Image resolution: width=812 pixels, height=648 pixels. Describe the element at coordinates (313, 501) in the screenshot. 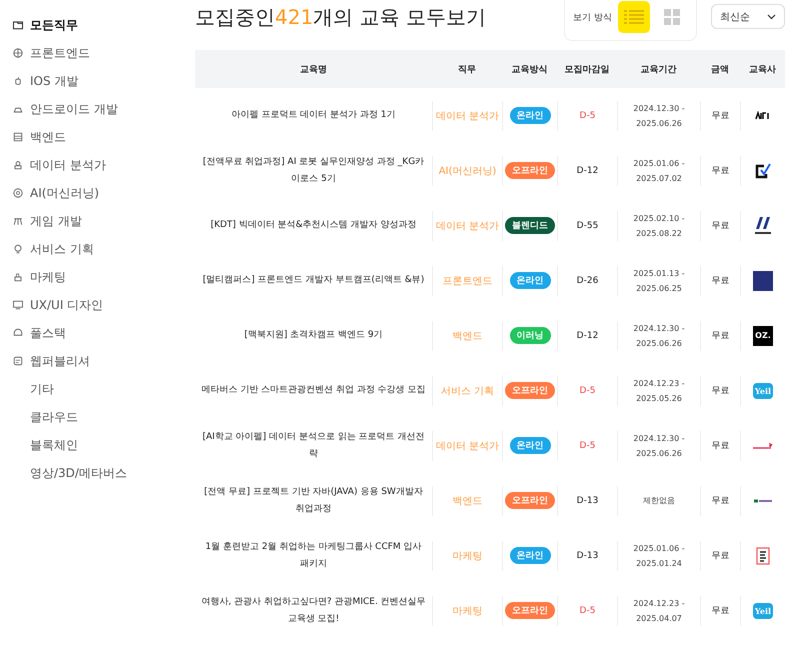

I see `course-name: [전액 무료] 프로젝트 기반 자바(JAVA) 응용 SW개발자 취업과정` at that location.